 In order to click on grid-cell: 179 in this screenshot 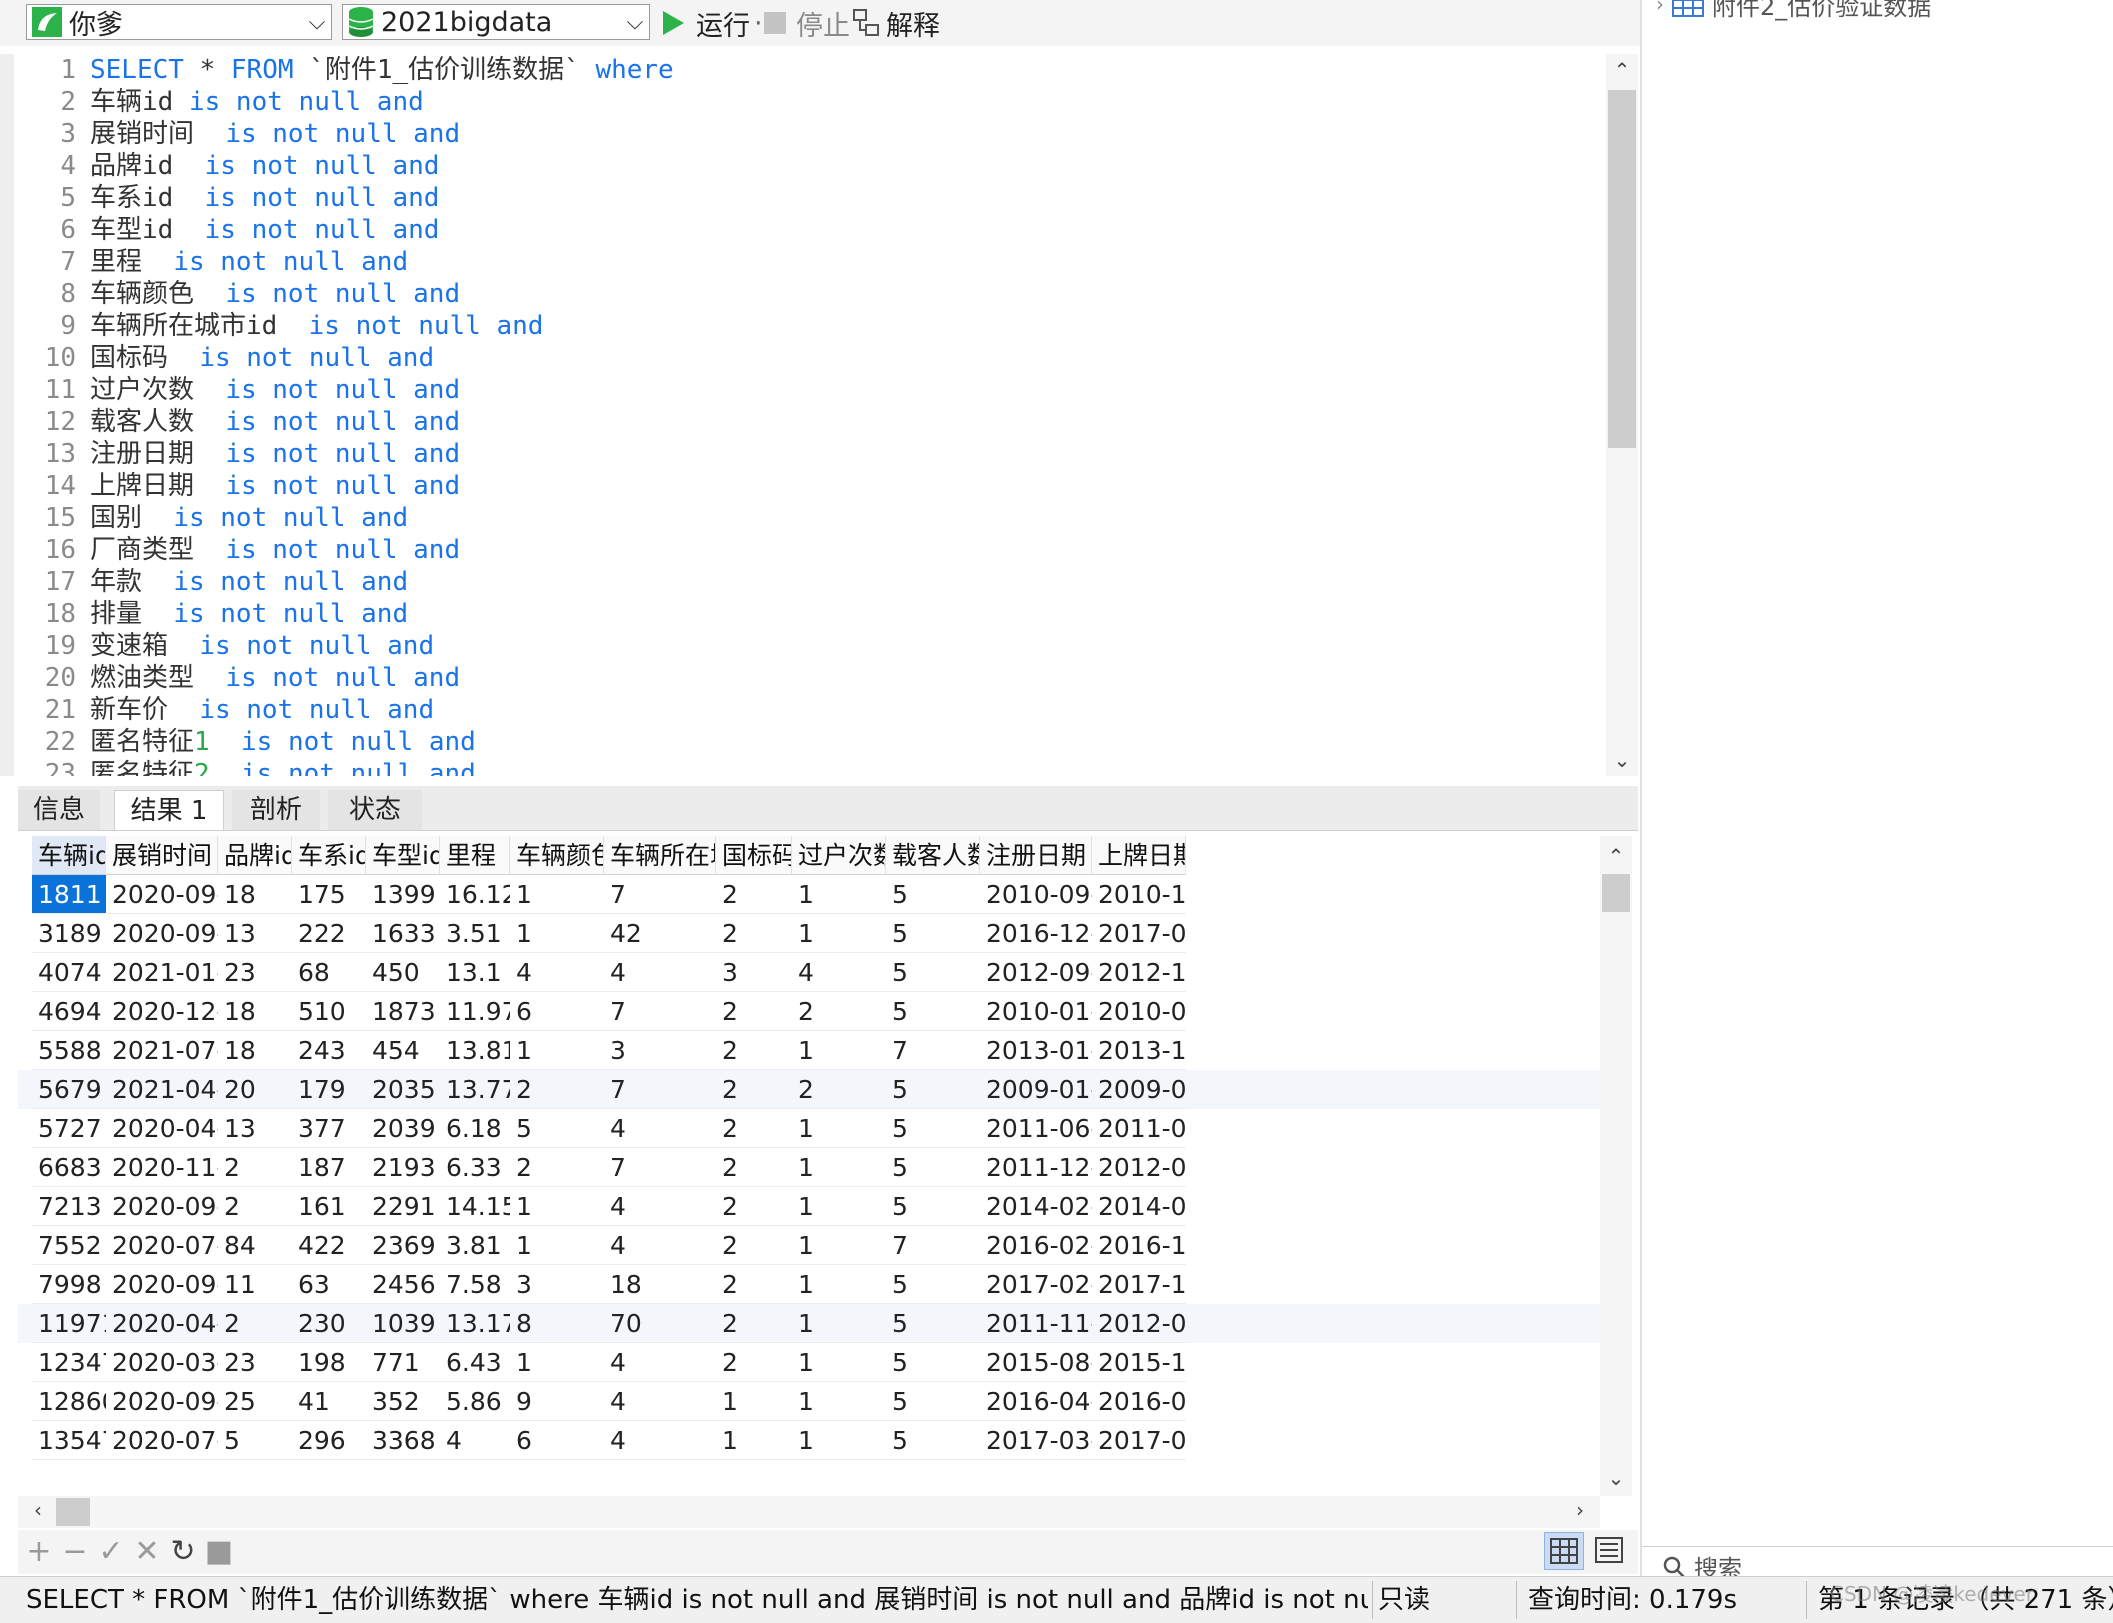, I will do `click(329, 1089)`.